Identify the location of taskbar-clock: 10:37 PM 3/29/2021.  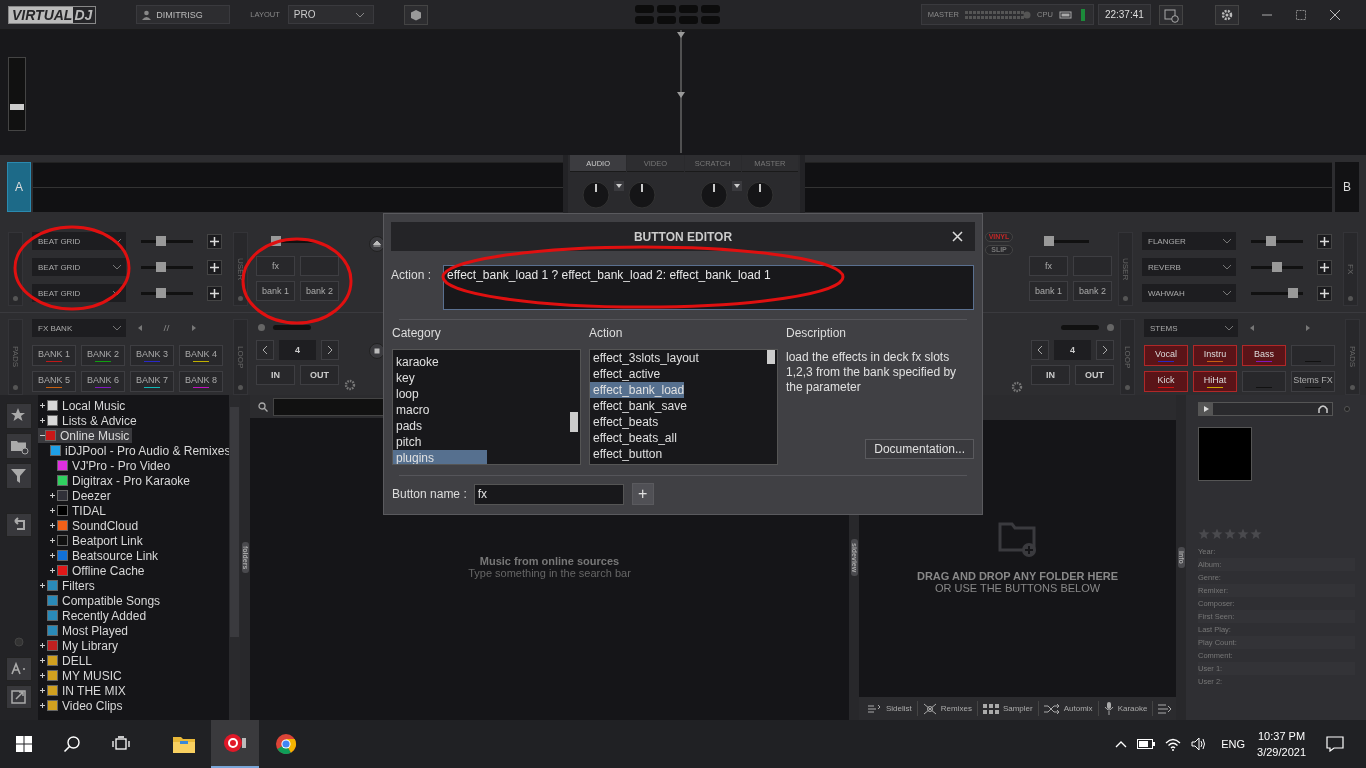
(1281, 744).